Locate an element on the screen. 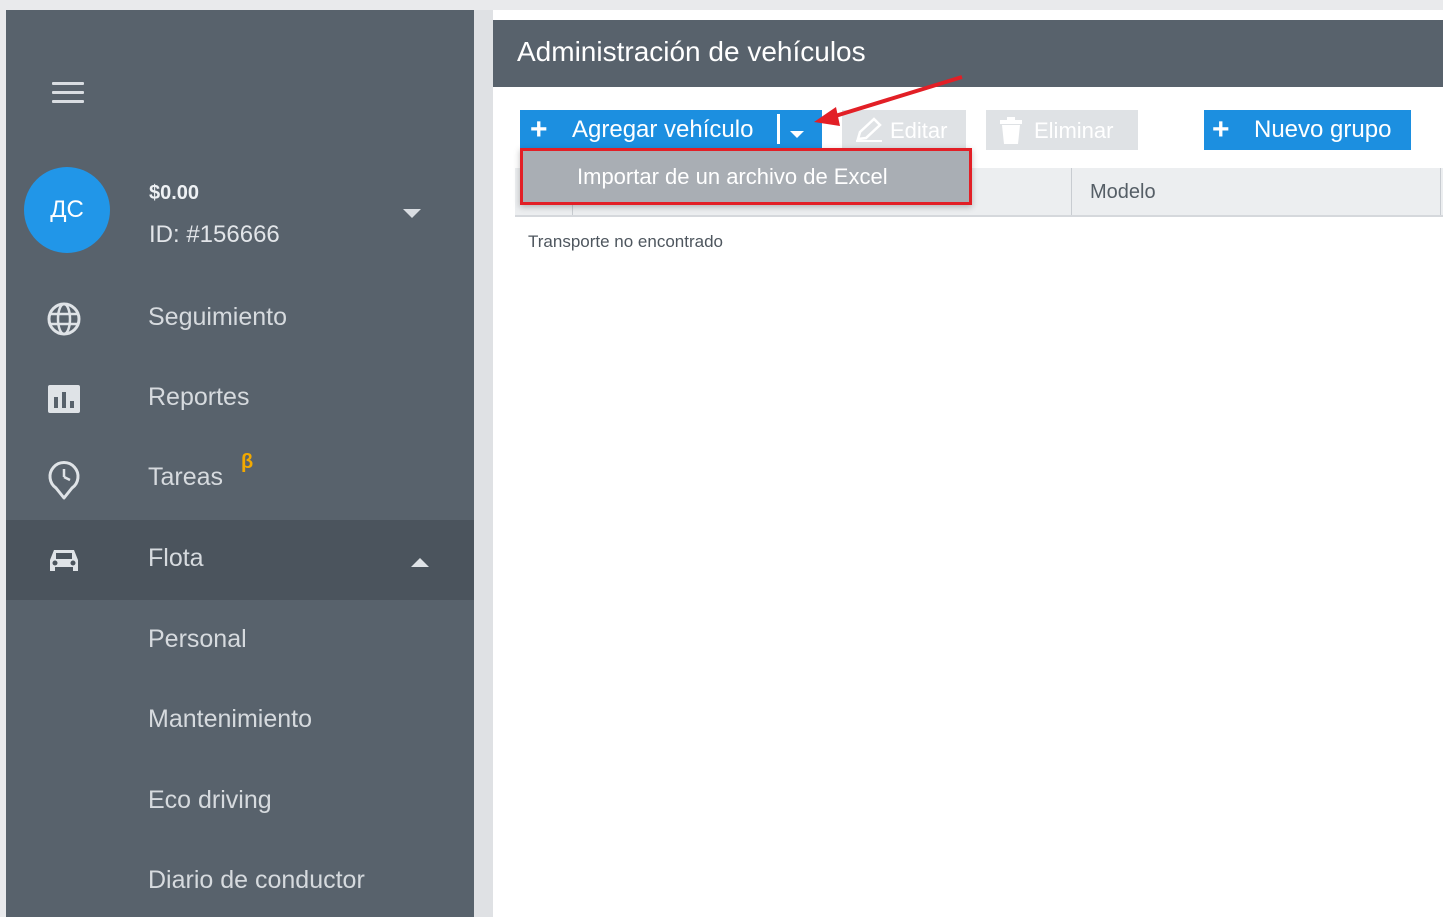 This screenshot has height=917, width=1443. page-header: Administración de vehículos is located at coordinates (968, 53).